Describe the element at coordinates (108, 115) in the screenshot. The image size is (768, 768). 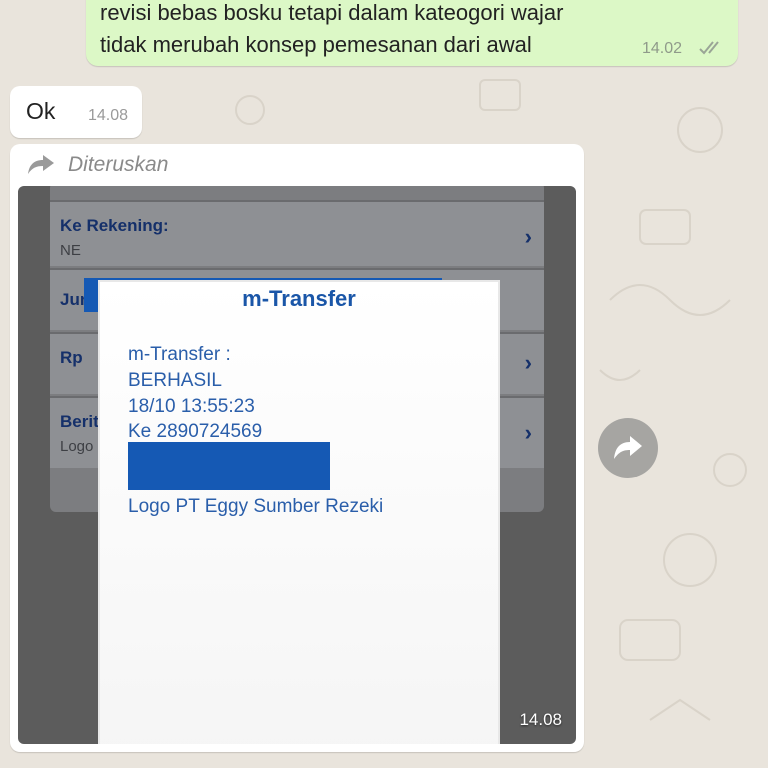
I see `message-timestamp: 14.08` at that location.